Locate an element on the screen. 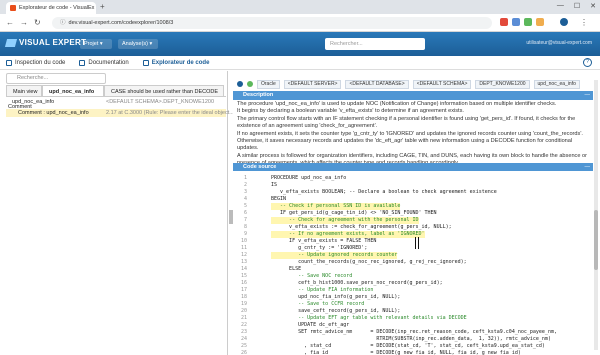 The height and width of the screenshot is (355, 600). line-number: 6 is located at coordinates (245, 213).